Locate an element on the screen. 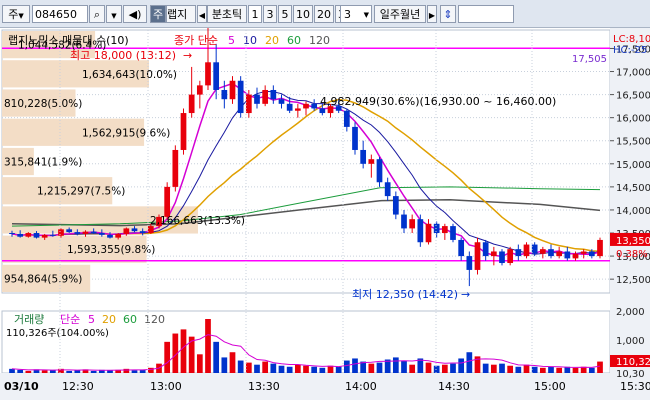 This screenshot has width=650, height=400. period-button-5: 5 is located at coordinates (285, 14).